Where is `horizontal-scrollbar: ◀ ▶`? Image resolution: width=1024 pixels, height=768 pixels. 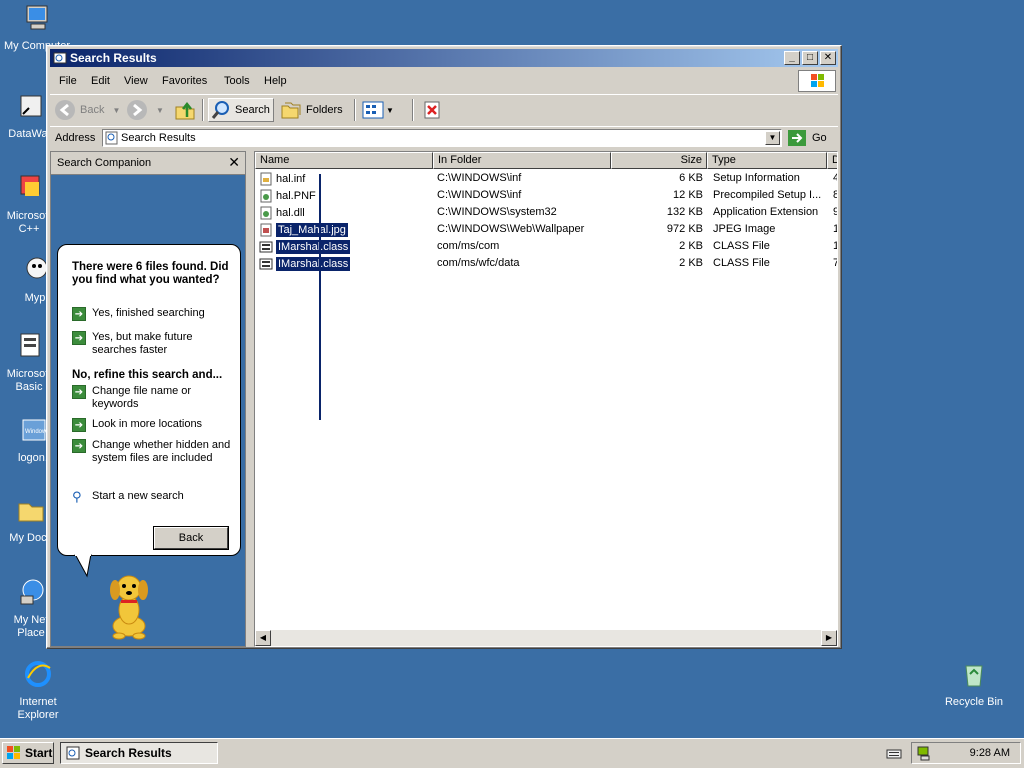
horizontal-scrollbar: ◀ ▶ is located at coordinates (546, 638).